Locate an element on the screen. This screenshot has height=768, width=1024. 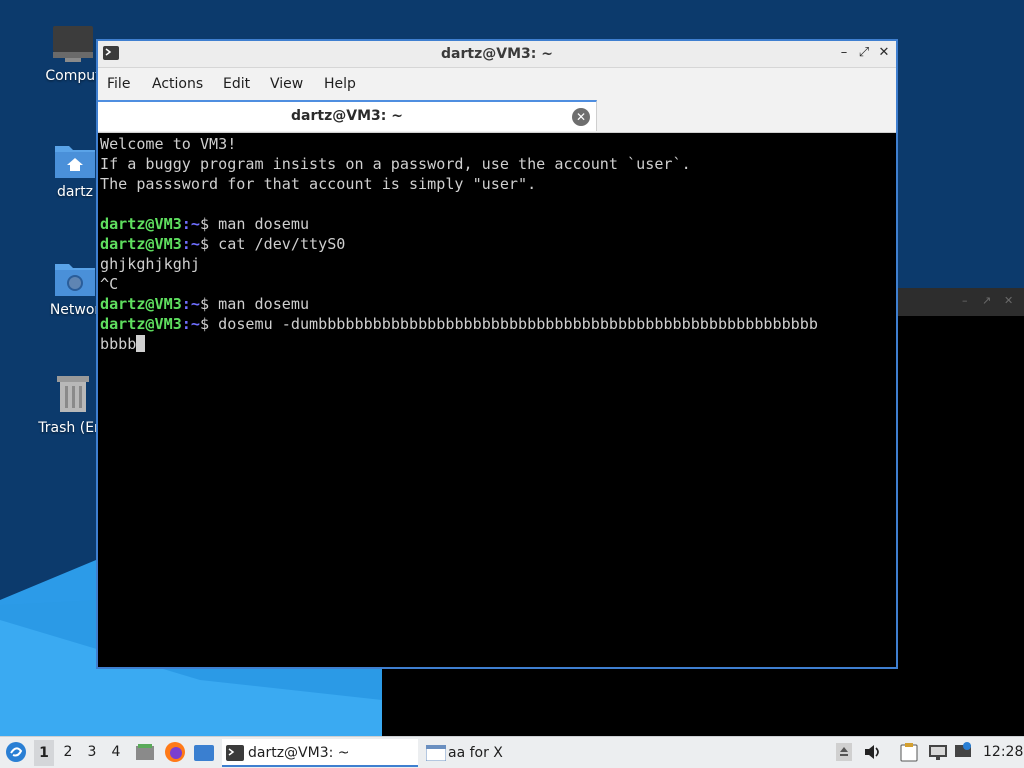
taskbar: 1 2 3 4 dartz@VM3: ~ aa for X 12:28 is located at coordinates (512, 752).